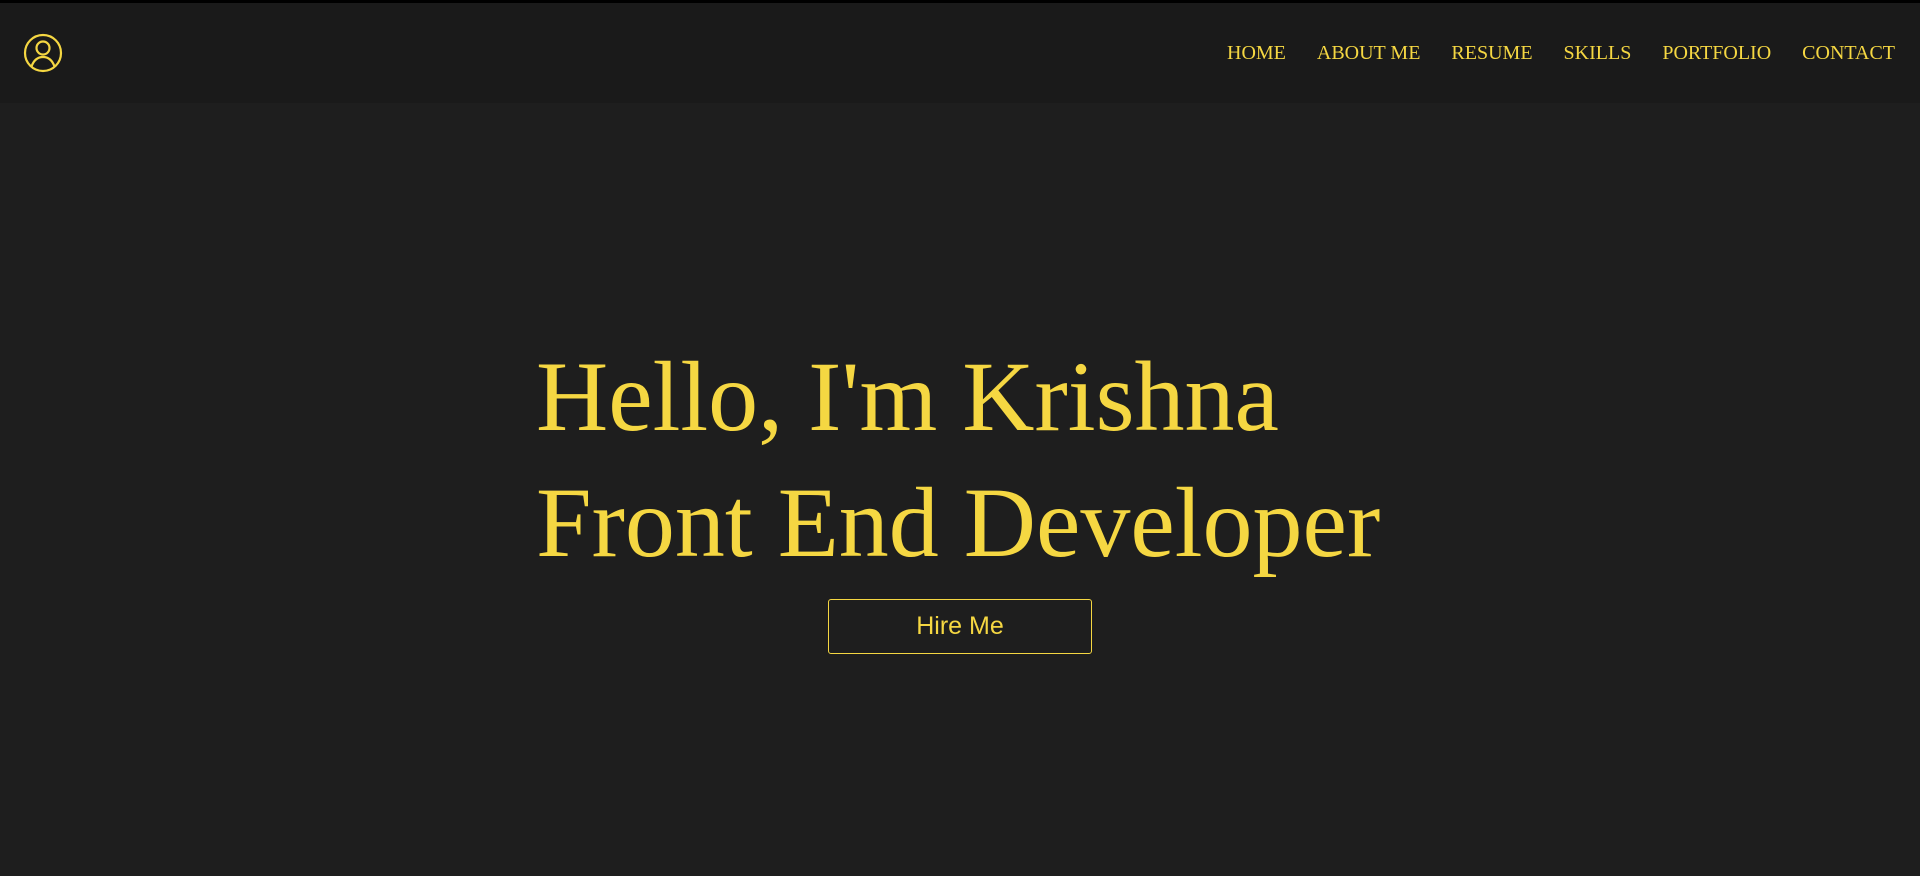 This screenshot has width=1920, height=876. What do you see at coordinates (960, 626) in the screenshot?
I see `hire-me-button: Hire Me` at bounding box center [960, 626].